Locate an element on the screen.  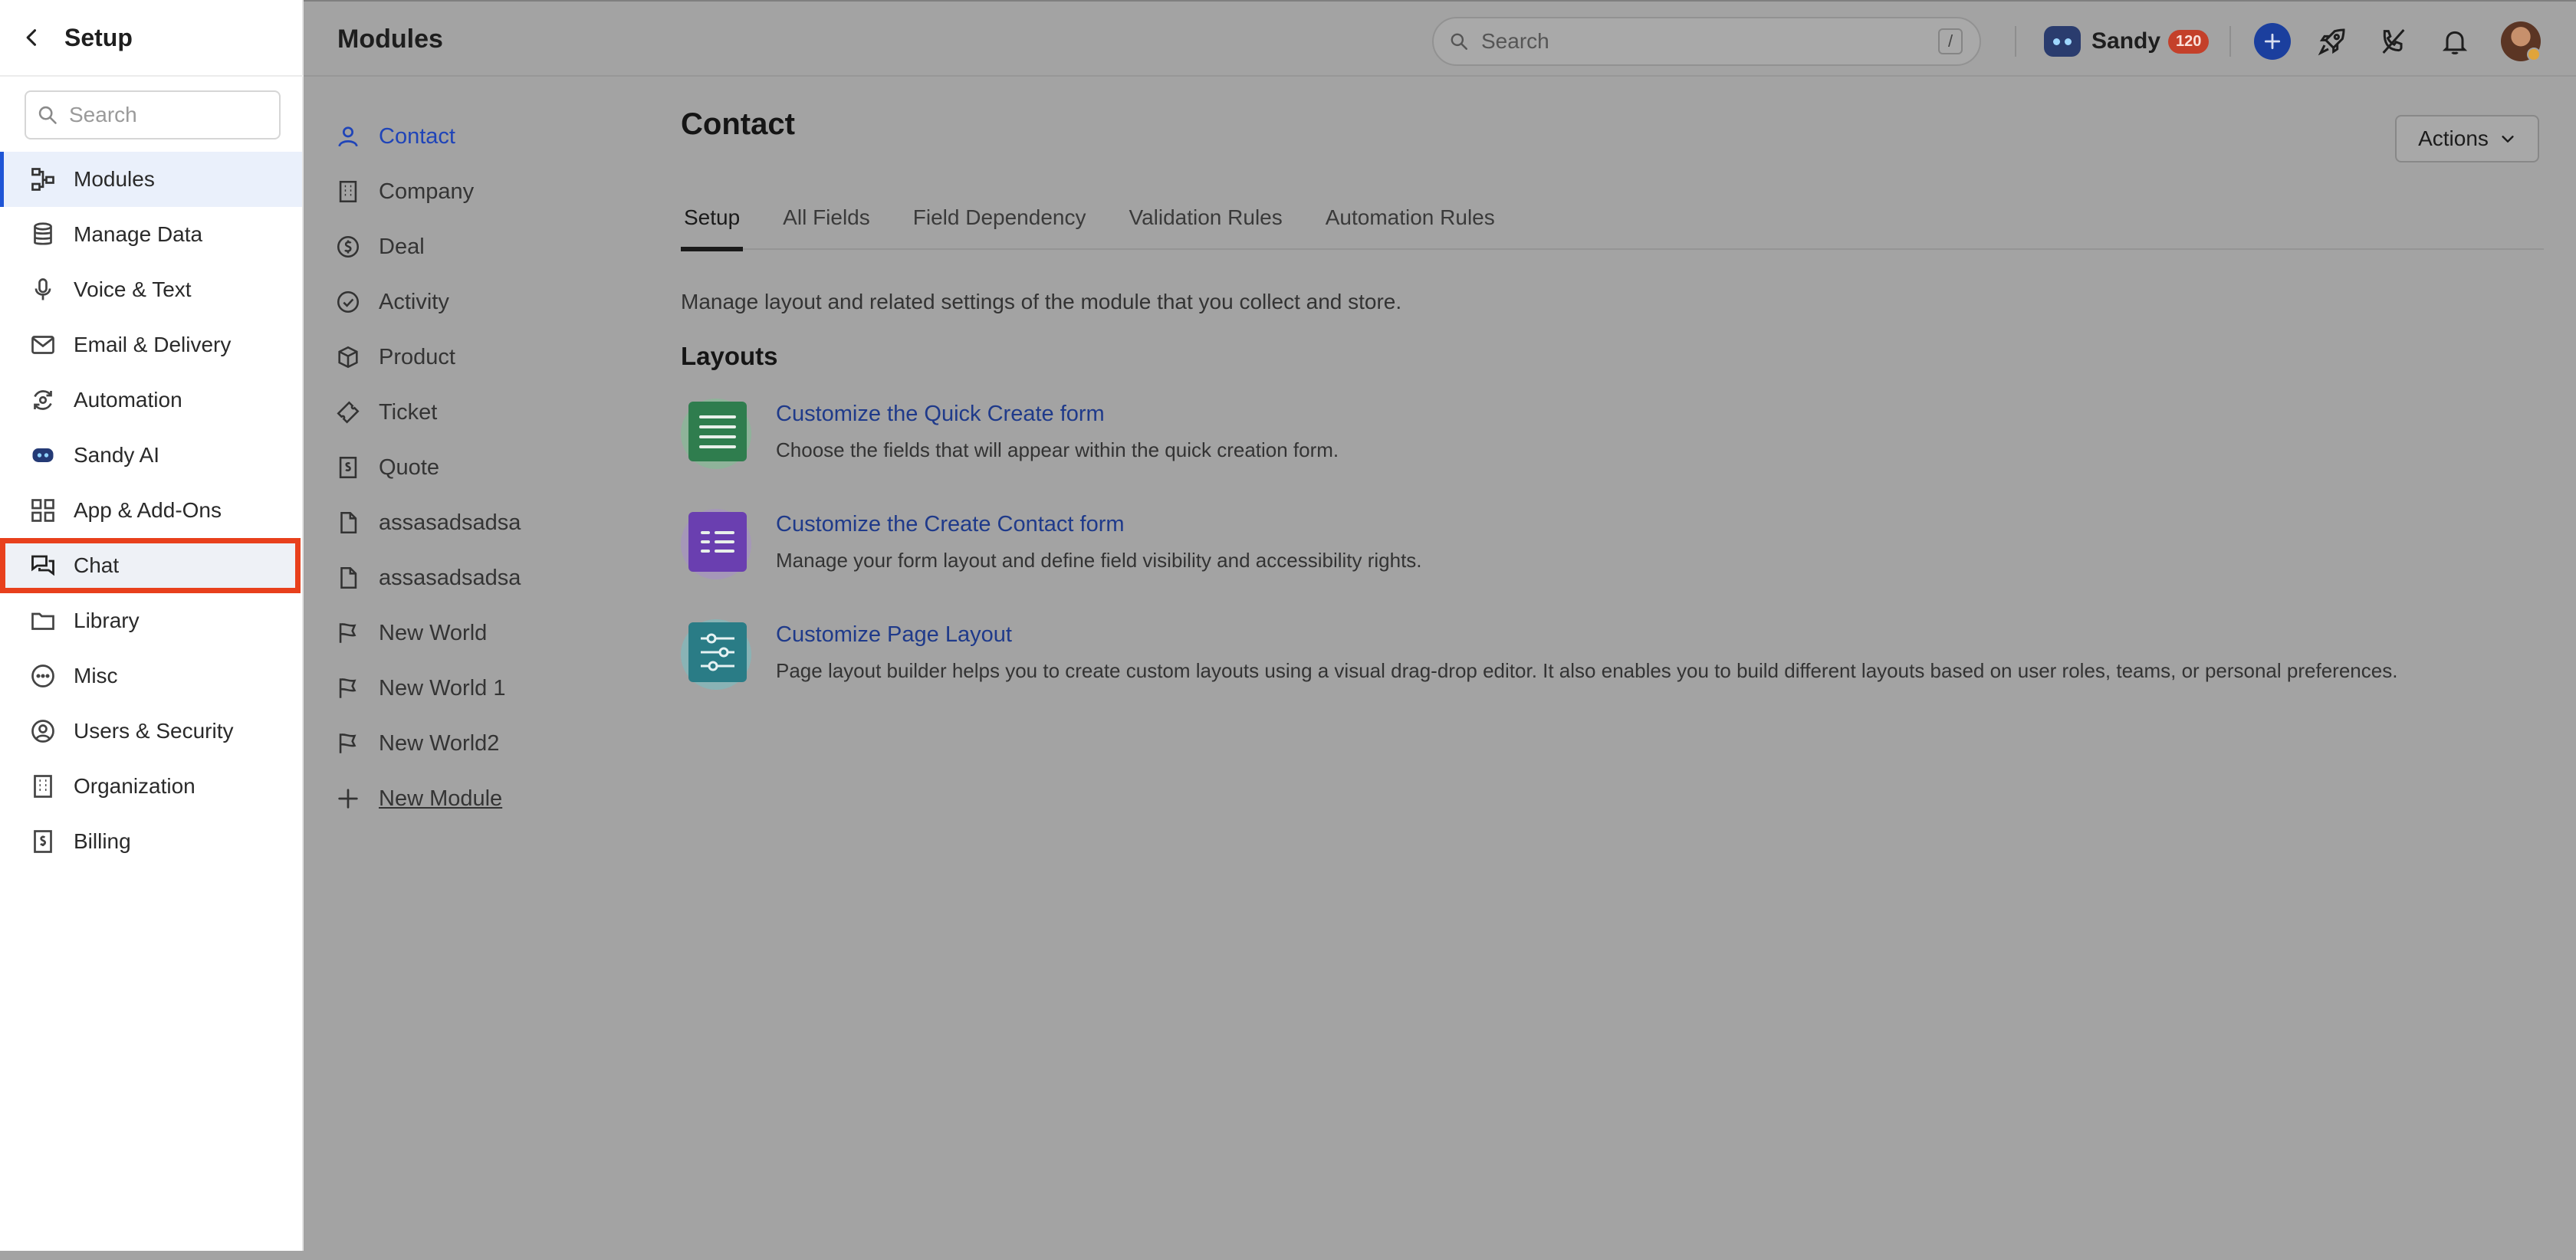
bell-icon is located at coordinates (2455, 41).